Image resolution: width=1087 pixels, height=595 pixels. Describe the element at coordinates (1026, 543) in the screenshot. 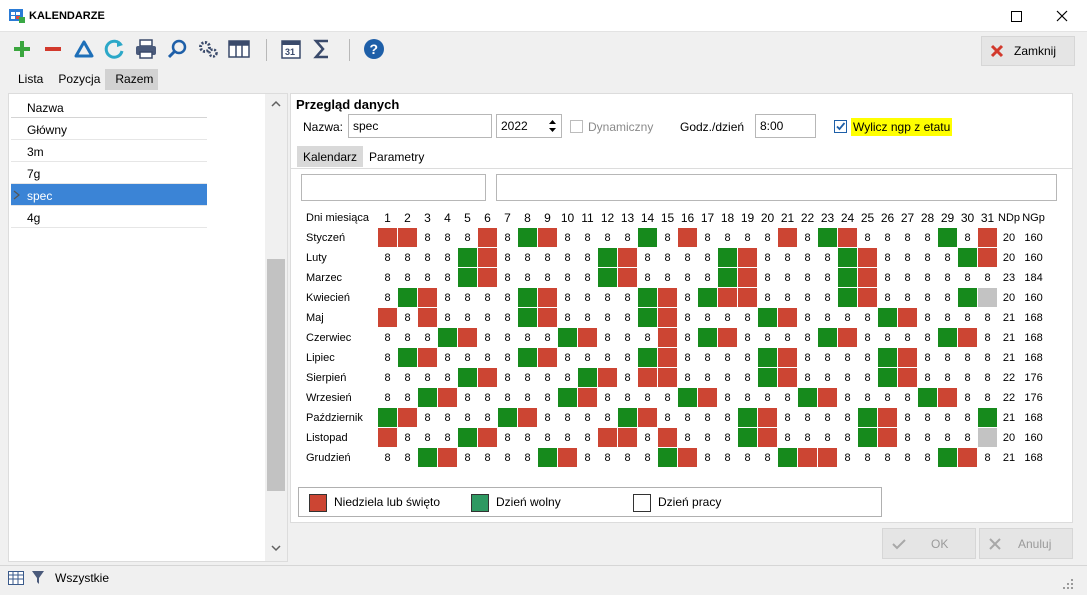

I see `cancel-button: Anuluj` at that location.